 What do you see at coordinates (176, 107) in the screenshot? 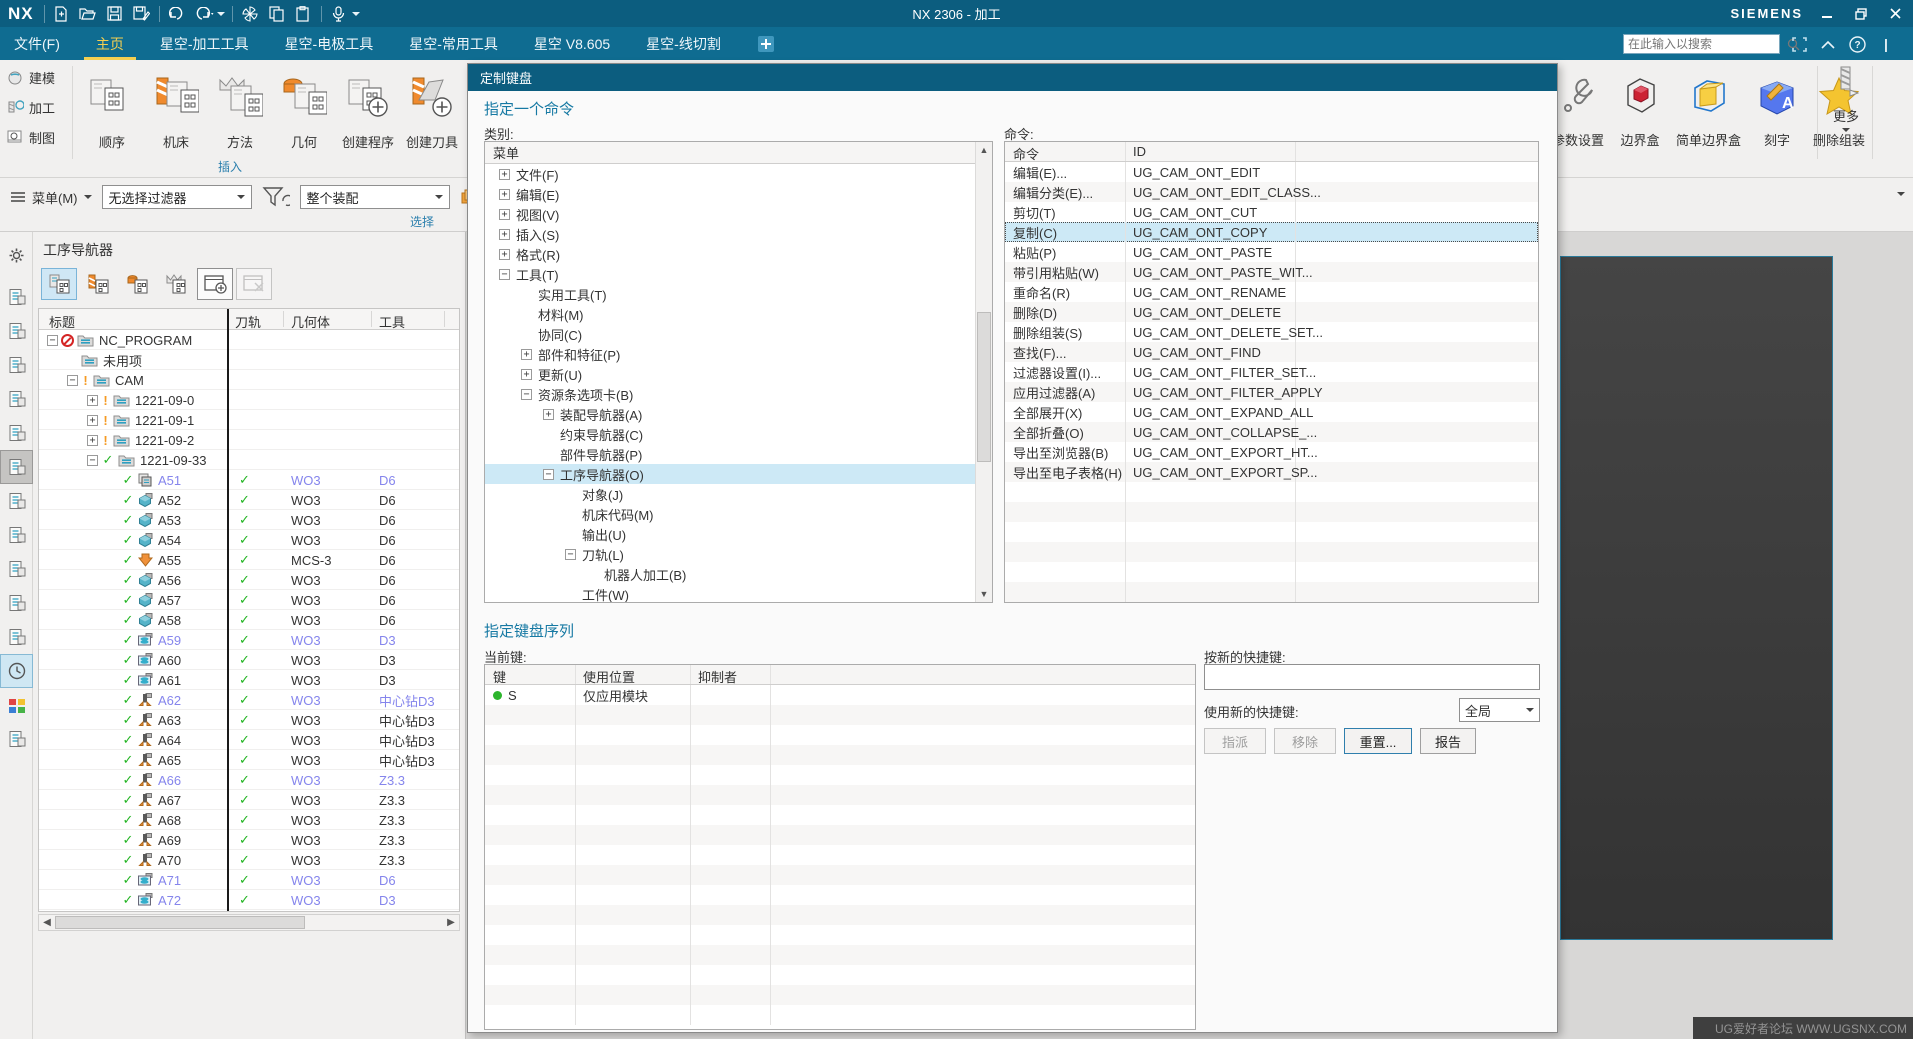
I see `machine-button: 机床` at bounding box center [176, 107].